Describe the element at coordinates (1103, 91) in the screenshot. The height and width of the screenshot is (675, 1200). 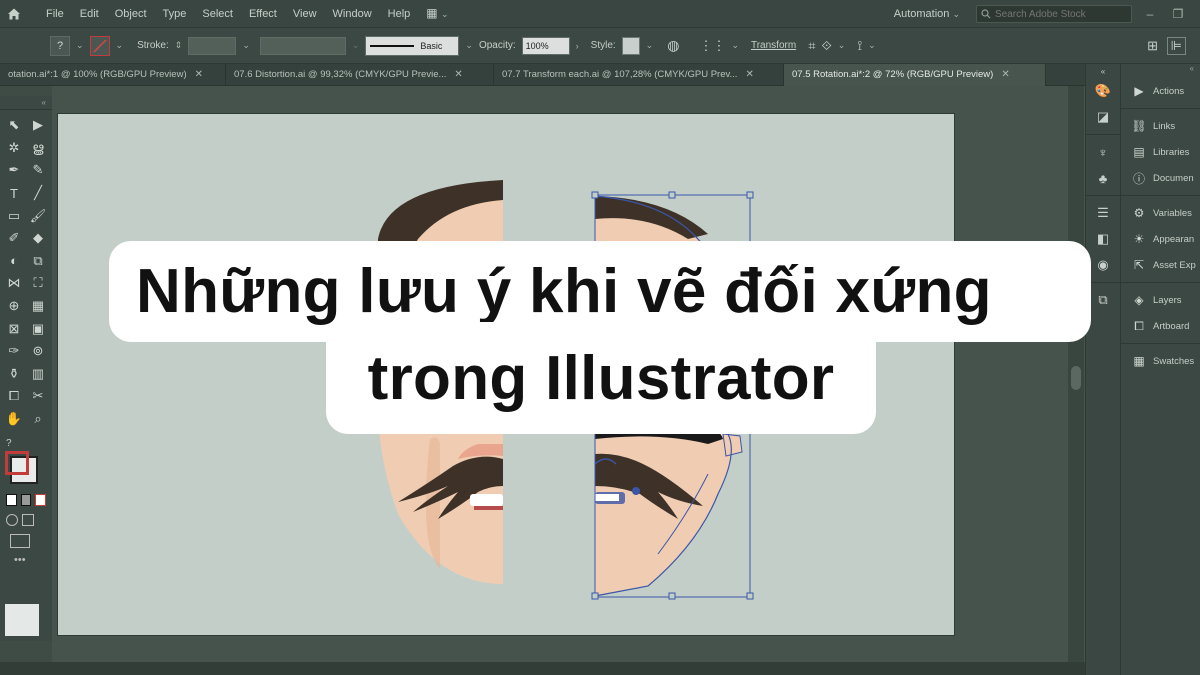
I see `color-guide-icon: 🎨` at that location.